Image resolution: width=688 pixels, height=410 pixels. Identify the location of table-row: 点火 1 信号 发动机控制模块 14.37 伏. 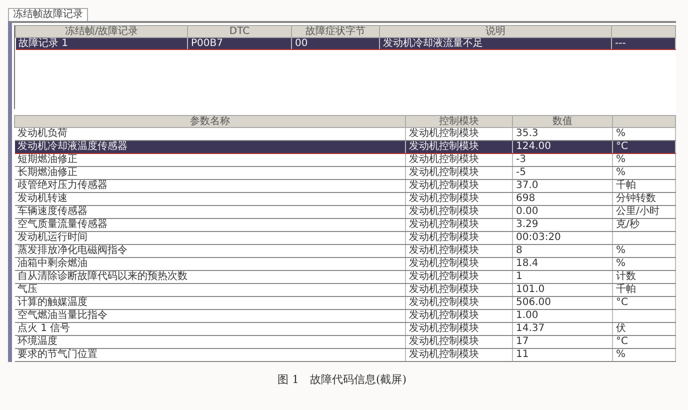
(345, 329).